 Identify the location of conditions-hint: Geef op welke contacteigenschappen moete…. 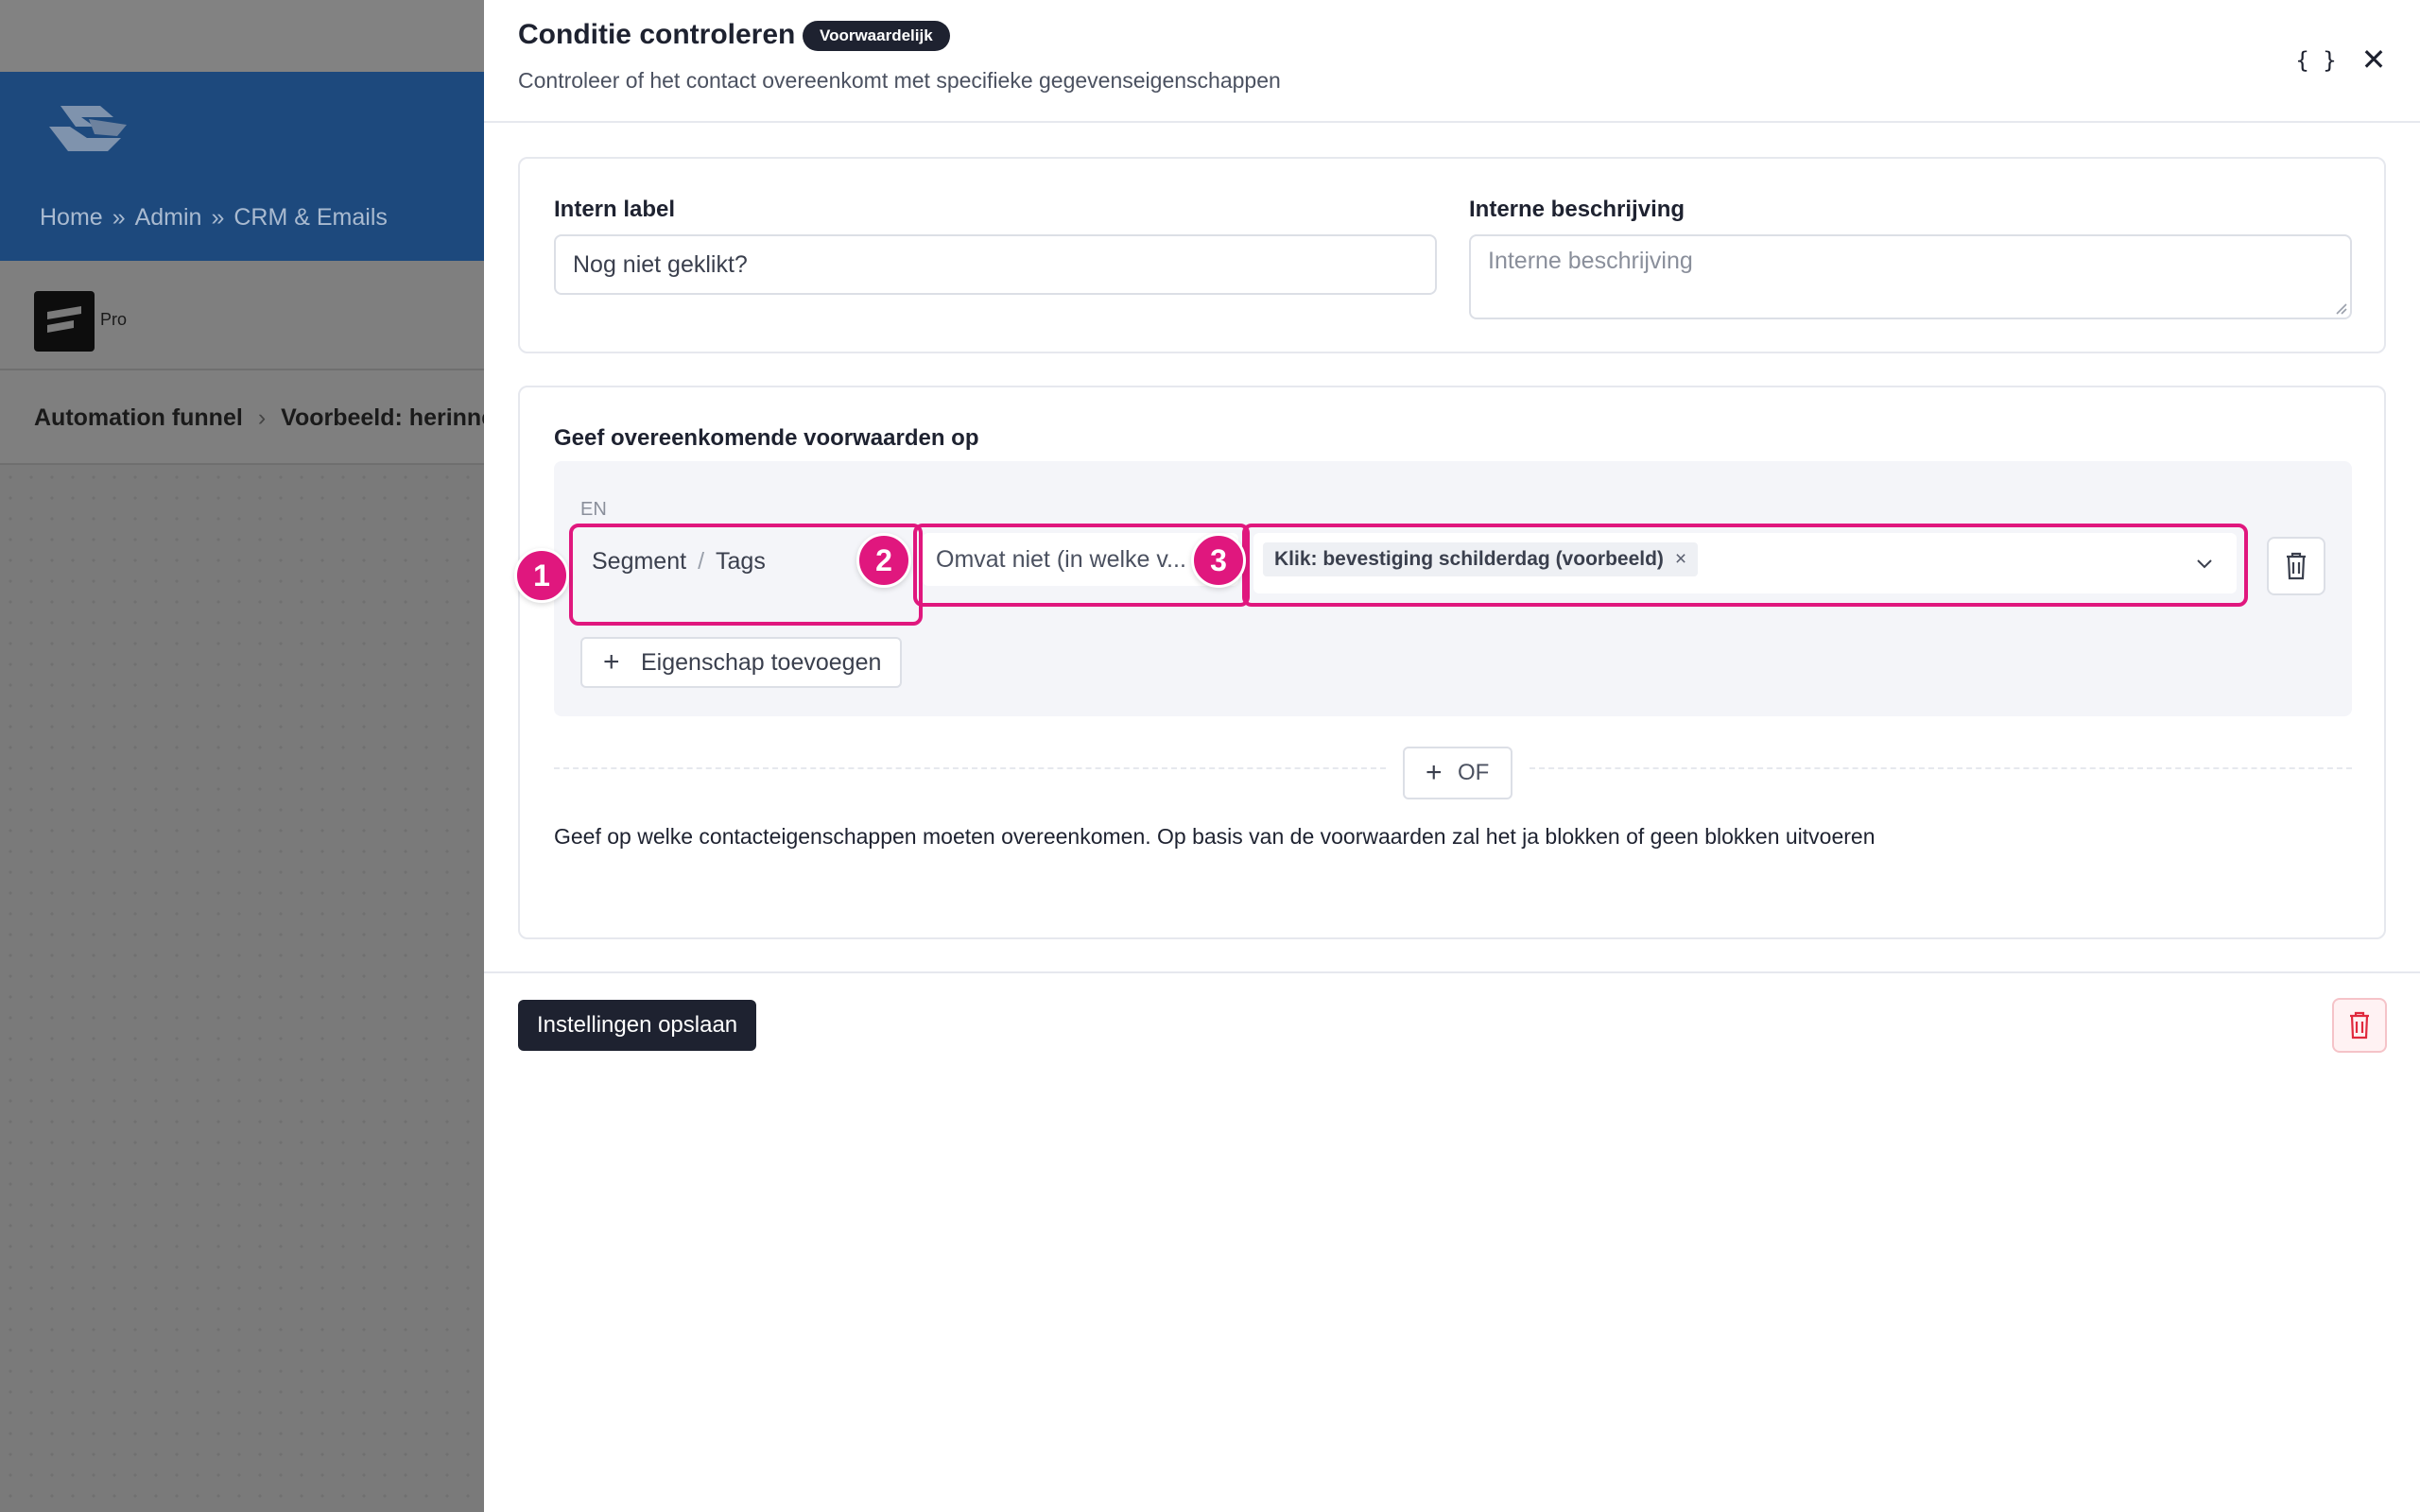
(1215, 836).